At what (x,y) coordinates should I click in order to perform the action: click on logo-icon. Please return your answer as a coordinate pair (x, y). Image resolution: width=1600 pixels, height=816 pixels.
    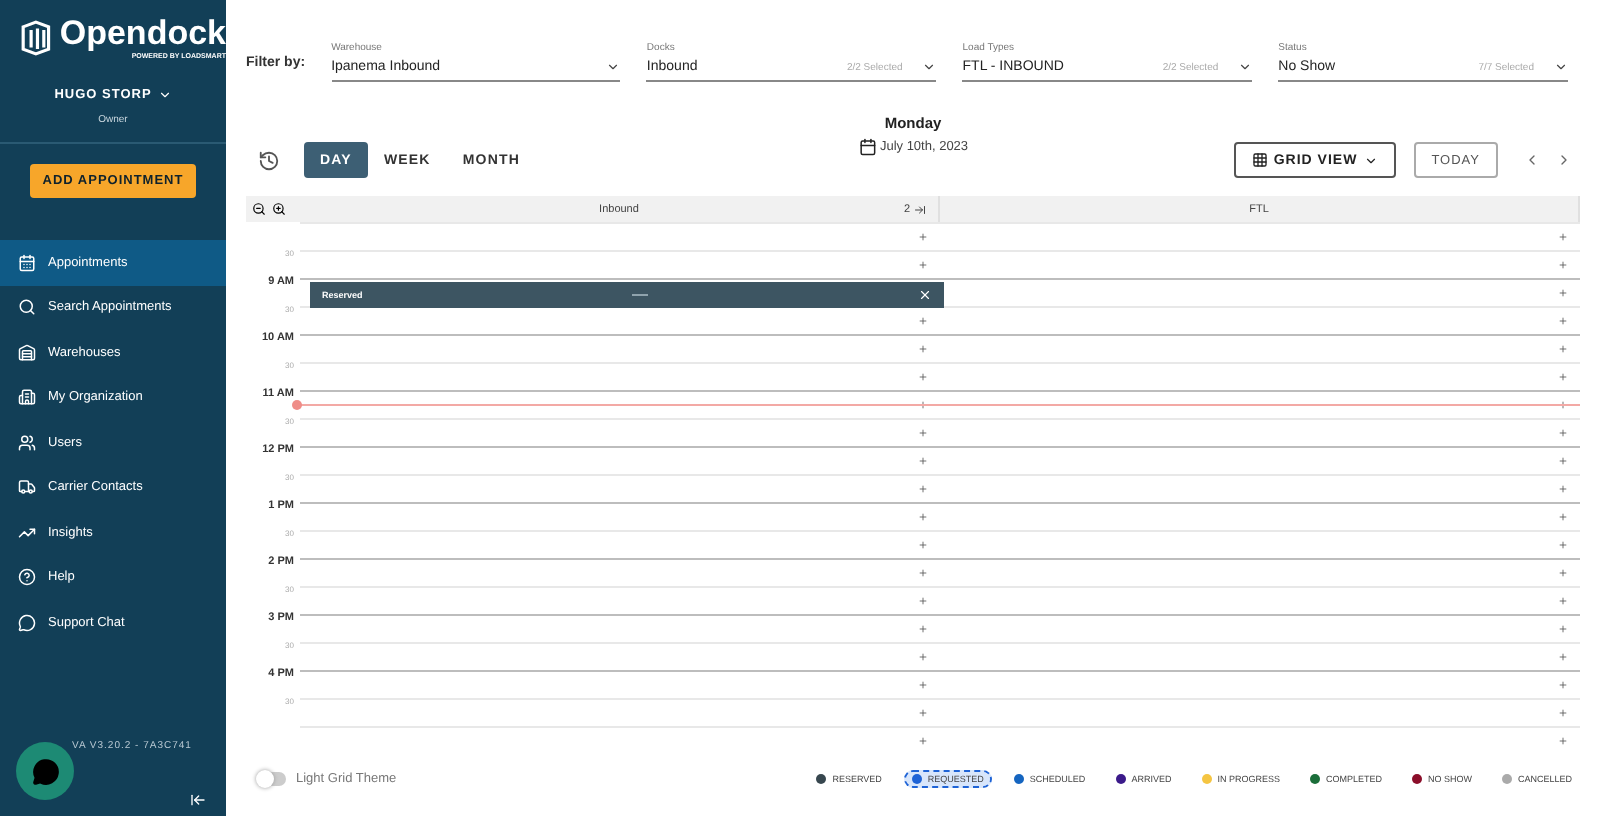
    Looking at the image, I should click on (36, 38).